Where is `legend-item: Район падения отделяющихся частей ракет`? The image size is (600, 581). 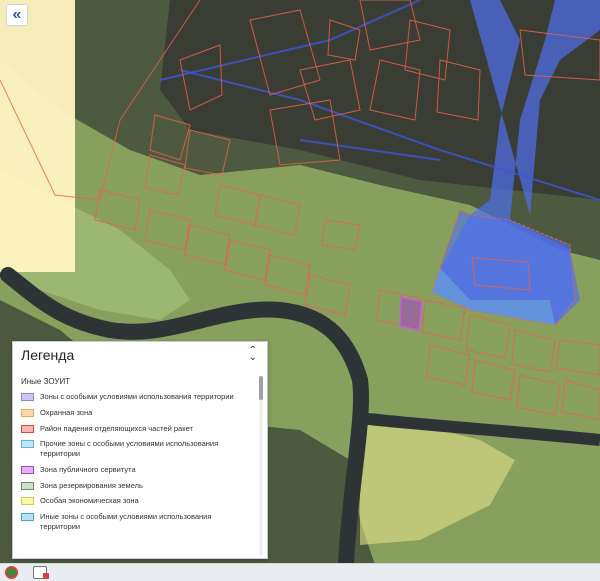
legend-item: Район падения отделяющихся частей ракет is located at coordinates (139, 429).